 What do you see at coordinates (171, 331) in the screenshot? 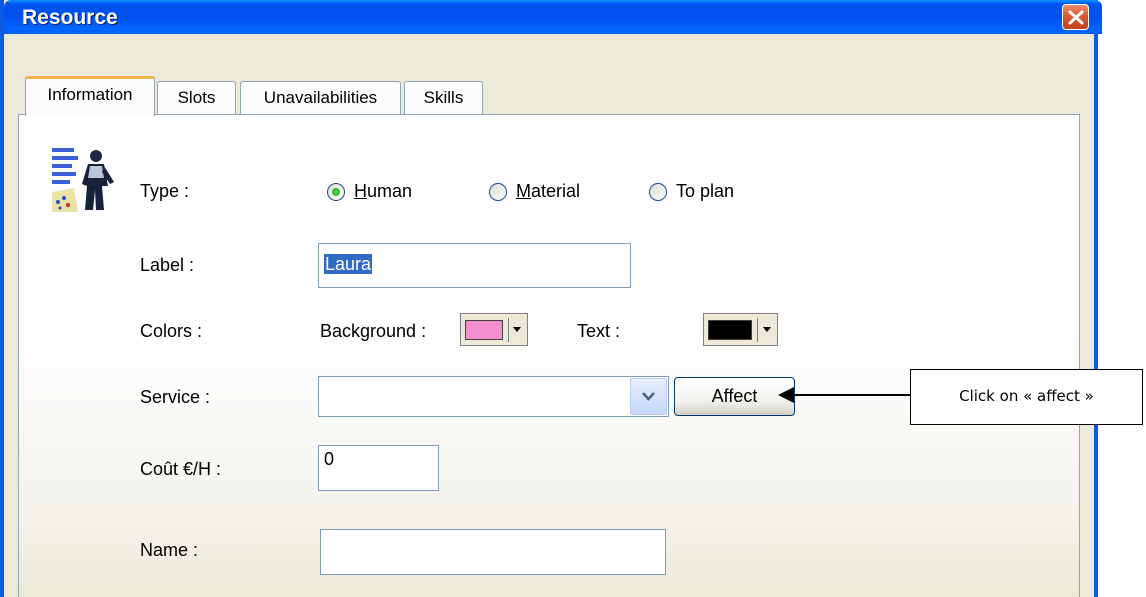
I see `colors-label: Colors :` at bounding box center [171, 331].